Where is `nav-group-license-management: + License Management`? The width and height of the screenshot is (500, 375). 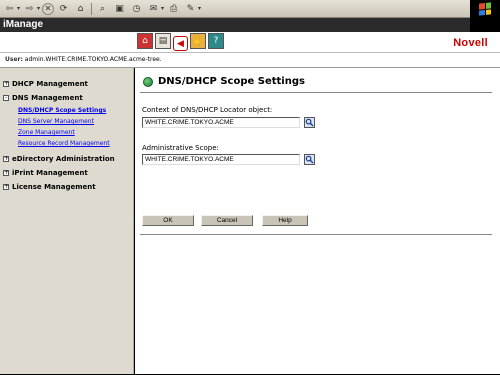
nav-group-license-management: + License Management is located at coordinates (68, 187).